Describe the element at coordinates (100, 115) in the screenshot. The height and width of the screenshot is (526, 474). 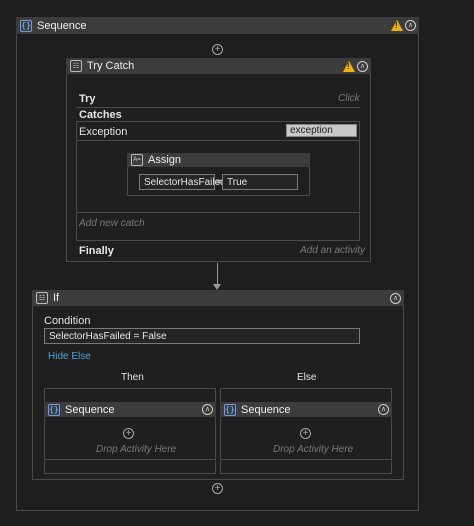
I see `catches-label: Catches` at that location.